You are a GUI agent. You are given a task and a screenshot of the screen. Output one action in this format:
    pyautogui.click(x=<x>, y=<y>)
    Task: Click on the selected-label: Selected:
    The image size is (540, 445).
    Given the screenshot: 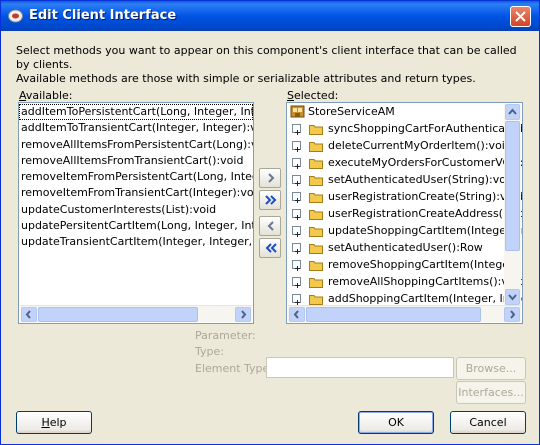 What is the action you would take?
    pyautogui.click(x=312, y=95)
    